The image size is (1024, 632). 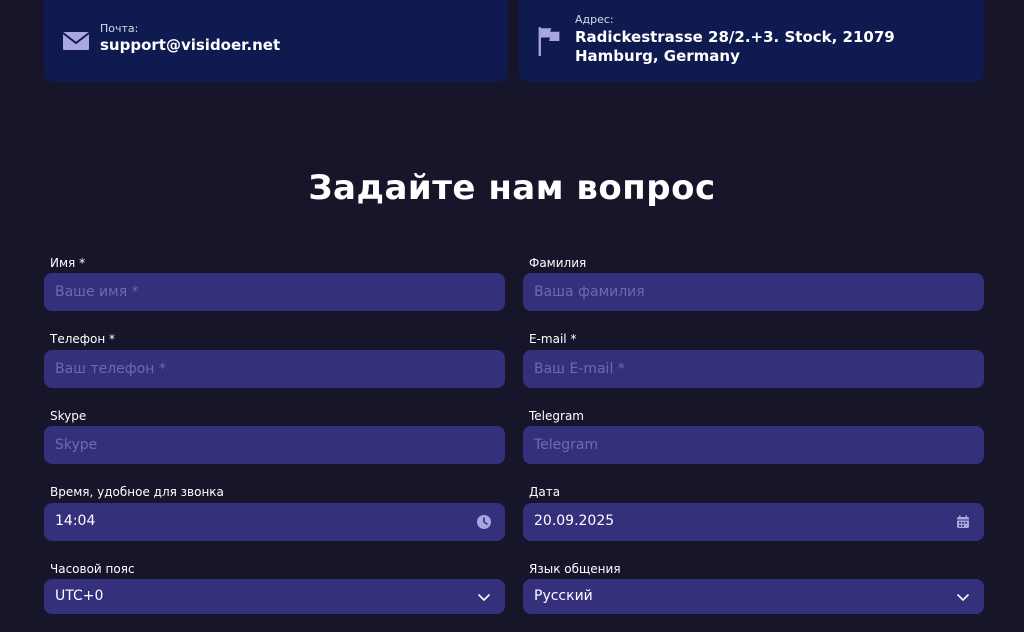 I want to click on call-time-input: 14:04, so click(x=274, y=522).